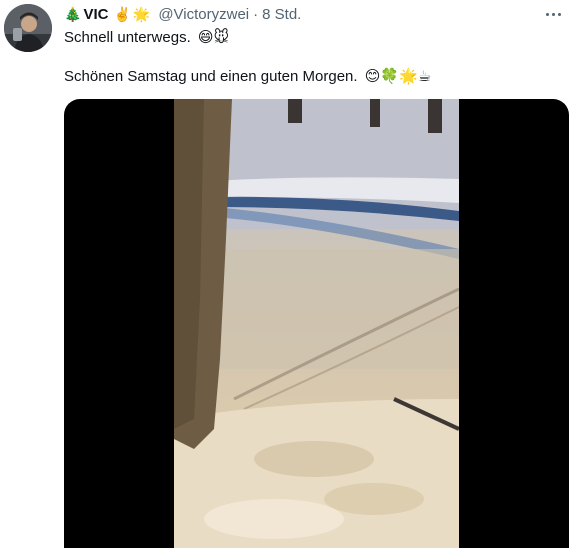  I want to click on user-handle: @Victoryzwei, so click(203, 15).